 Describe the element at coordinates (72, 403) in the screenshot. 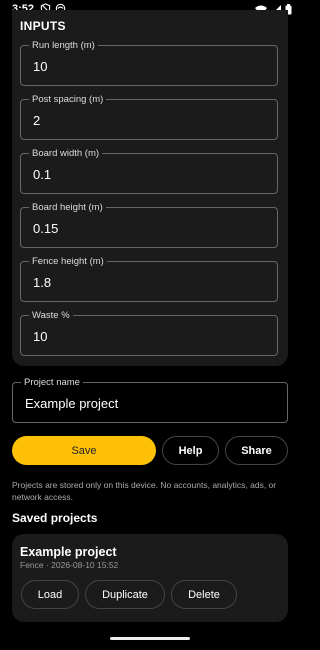

I see `project-name-value: Example project` at that location.